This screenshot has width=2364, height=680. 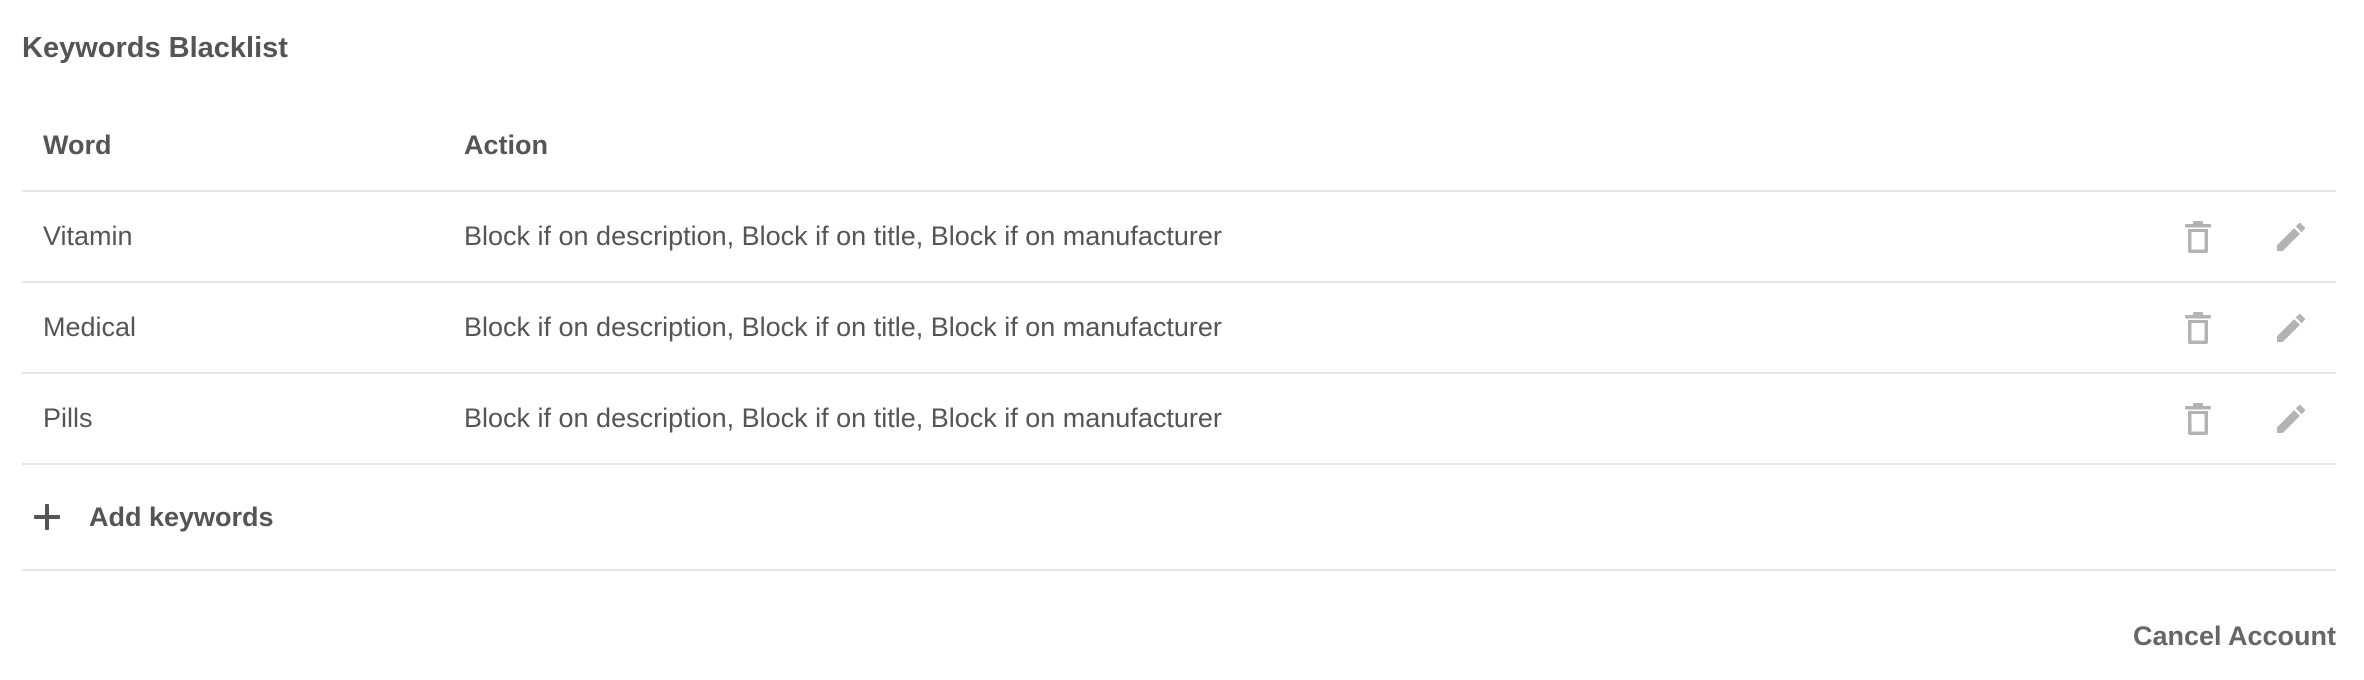 What do you see at coordinates (155, 48) in the screenshot?
I see `section-title: Keywords Blacklist` at bounding box center [155, 48].